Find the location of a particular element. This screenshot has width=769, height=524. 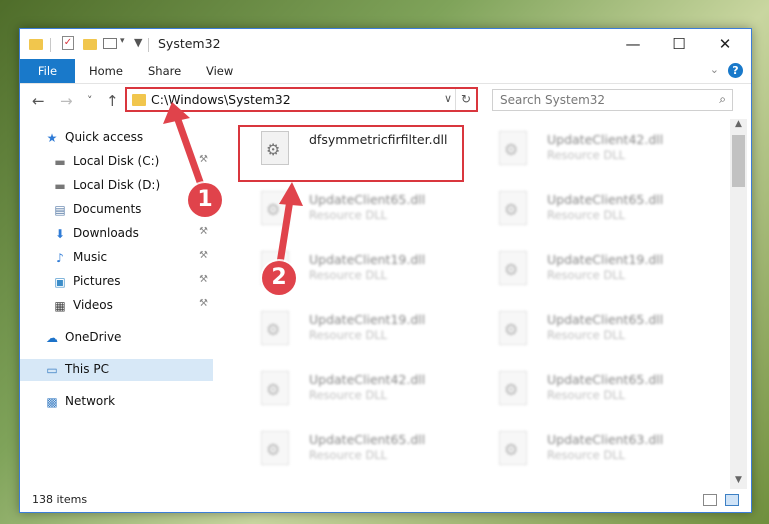

chevron-down-icon: ▾ is located at coordinates (122, 43).